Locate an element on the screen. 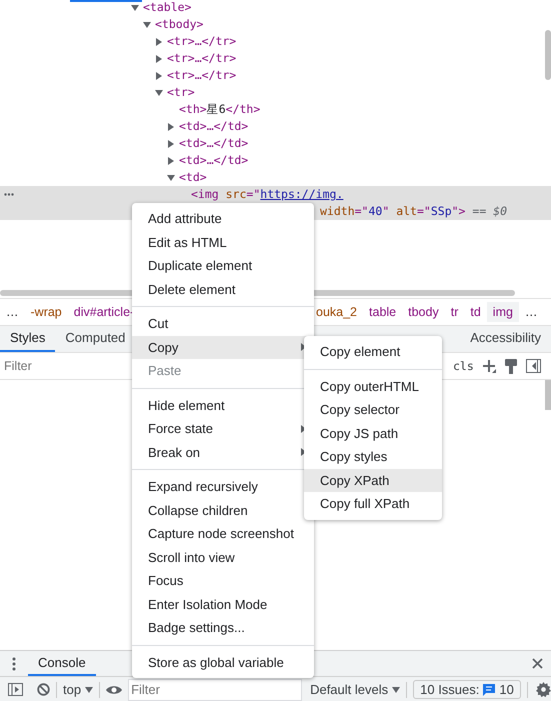 This screenshot has height=701, width=551. plus-icon is located at coordinates (489, 366).